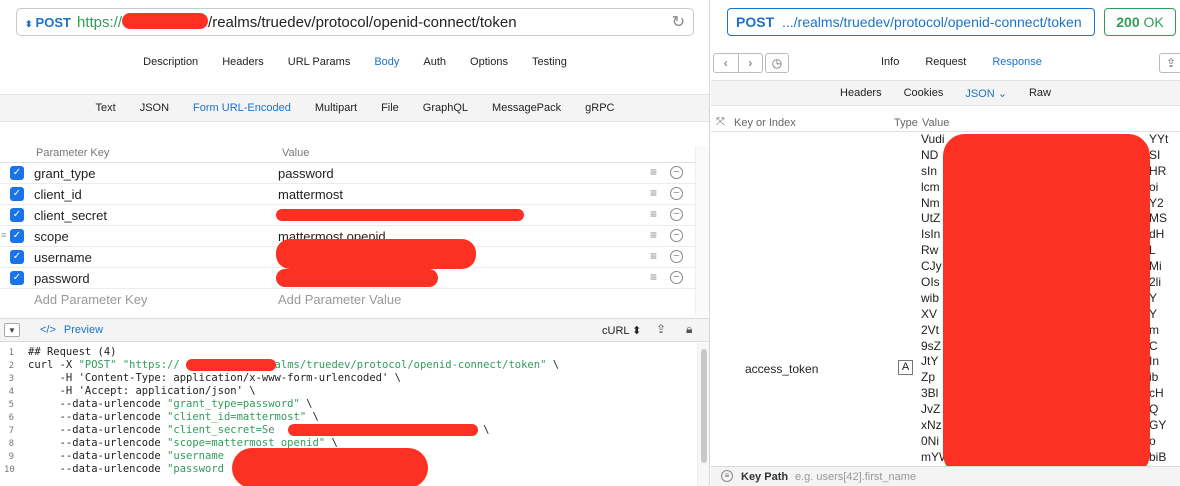 Image resolution: width=1180 pixels, height=486 pixels. I want to click on json-key: access_token, so click(781, 369).